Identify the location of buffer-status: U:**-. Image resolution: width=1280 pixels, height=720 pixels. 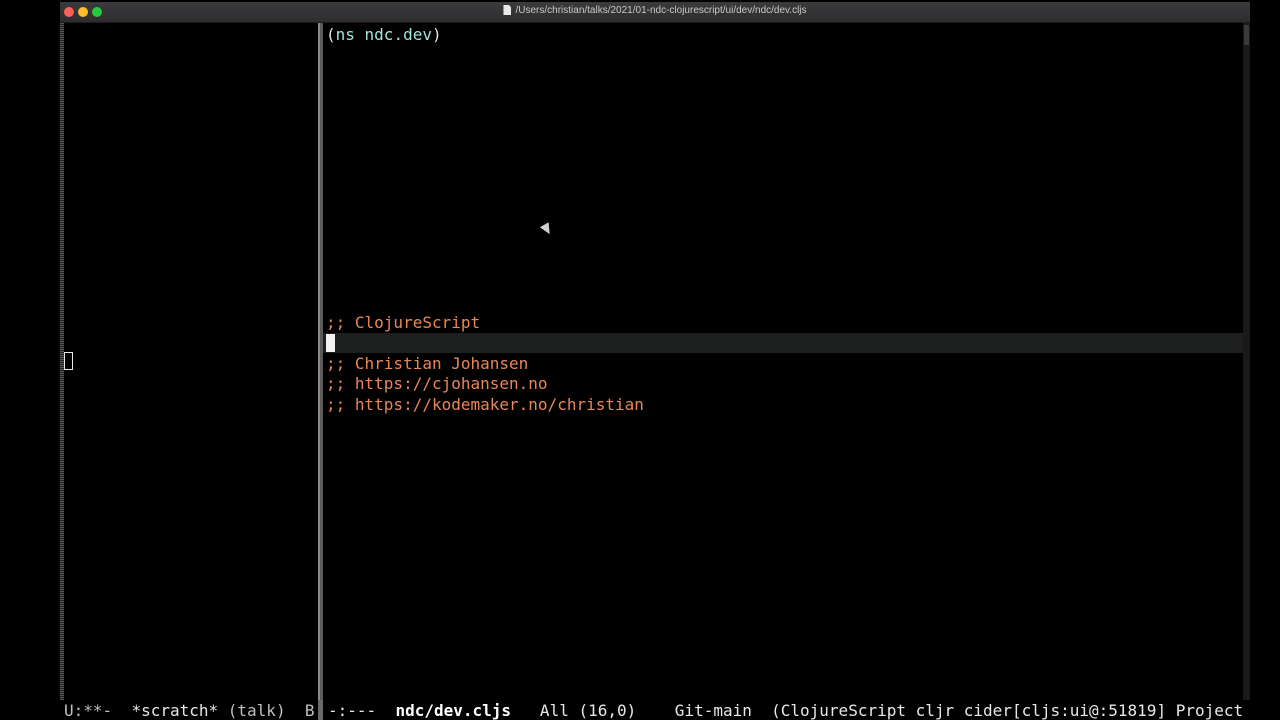
(98, 710).